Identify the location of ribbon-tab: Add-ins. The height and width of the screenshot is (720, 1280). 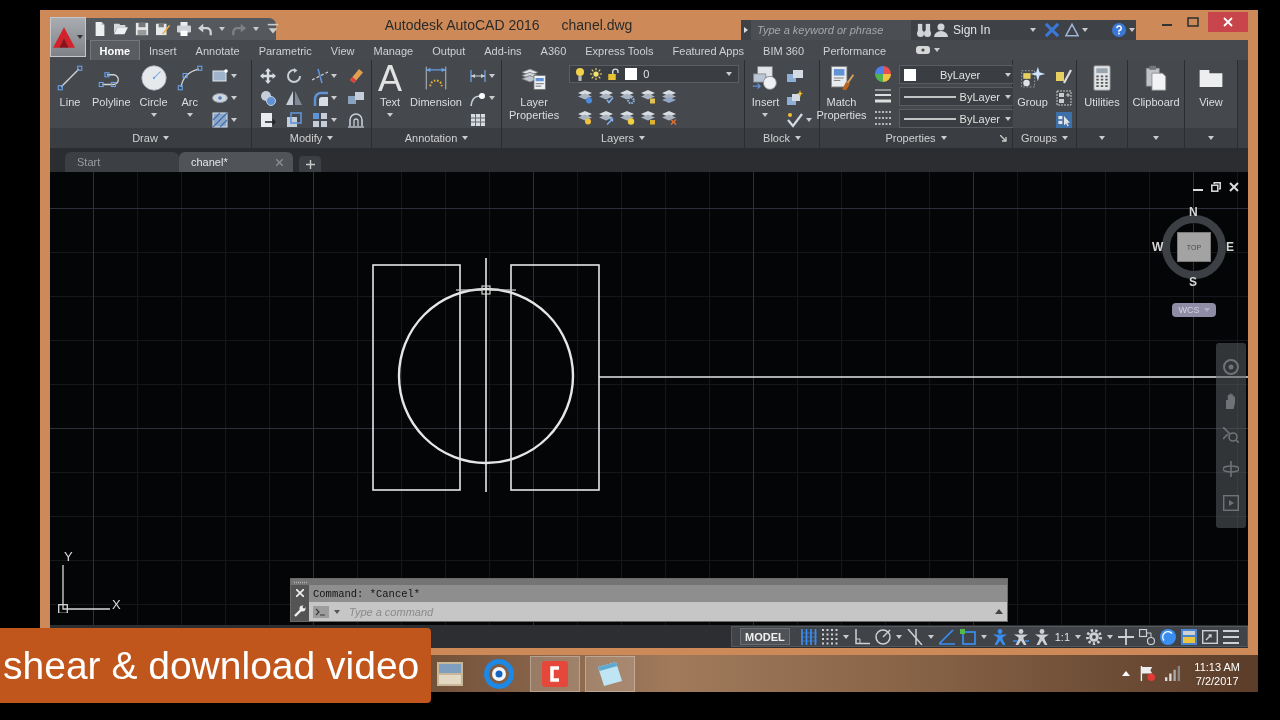
(503, 50).